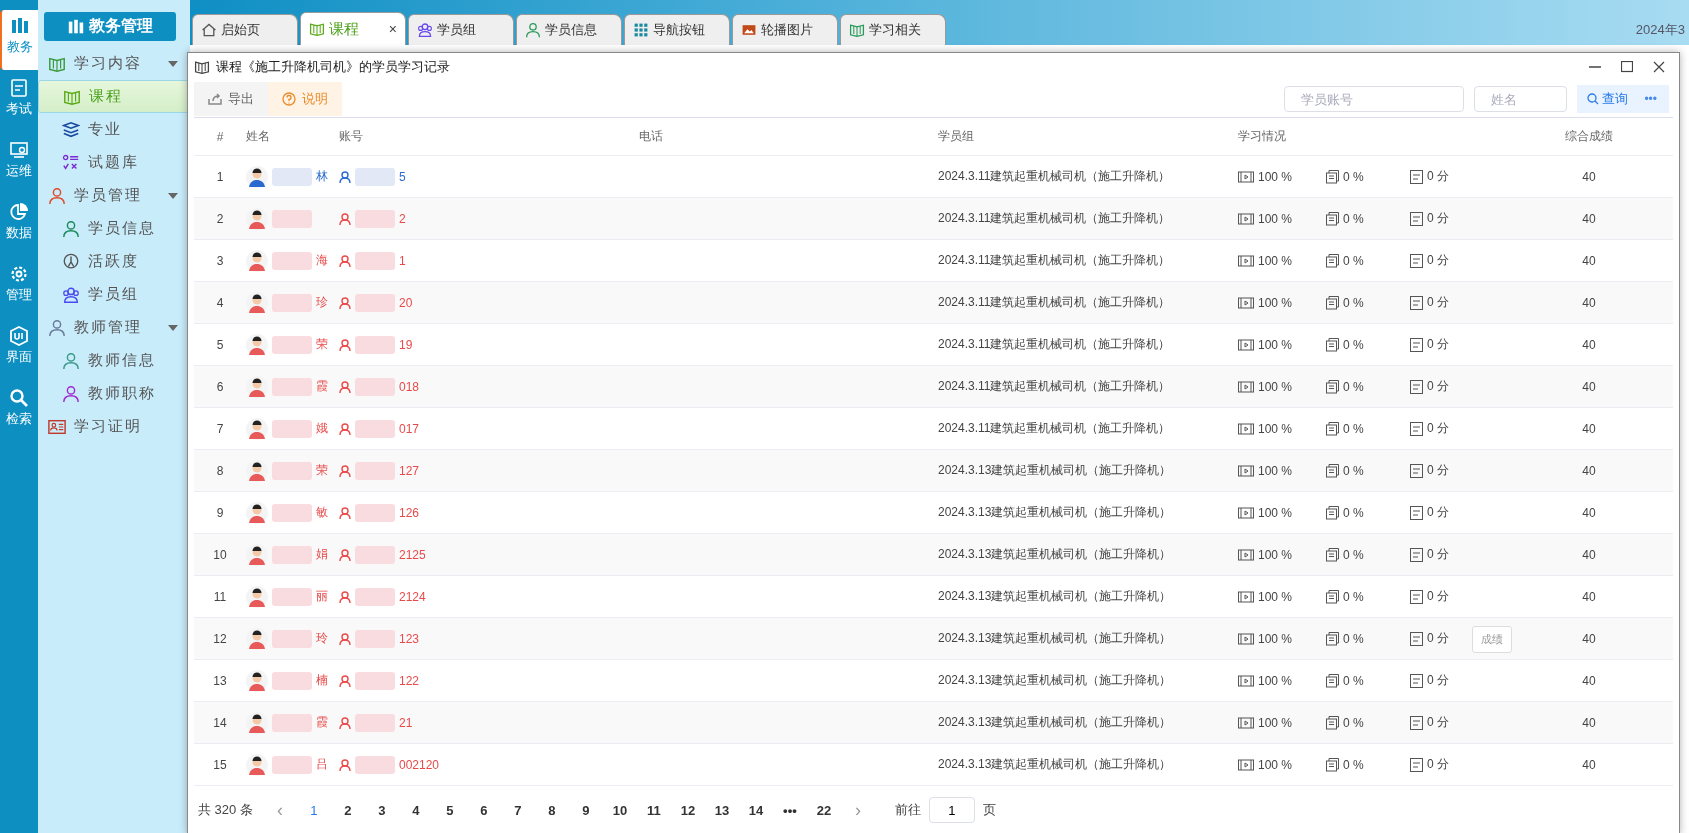  I want to click on row-number: 4, so click(220, 302).